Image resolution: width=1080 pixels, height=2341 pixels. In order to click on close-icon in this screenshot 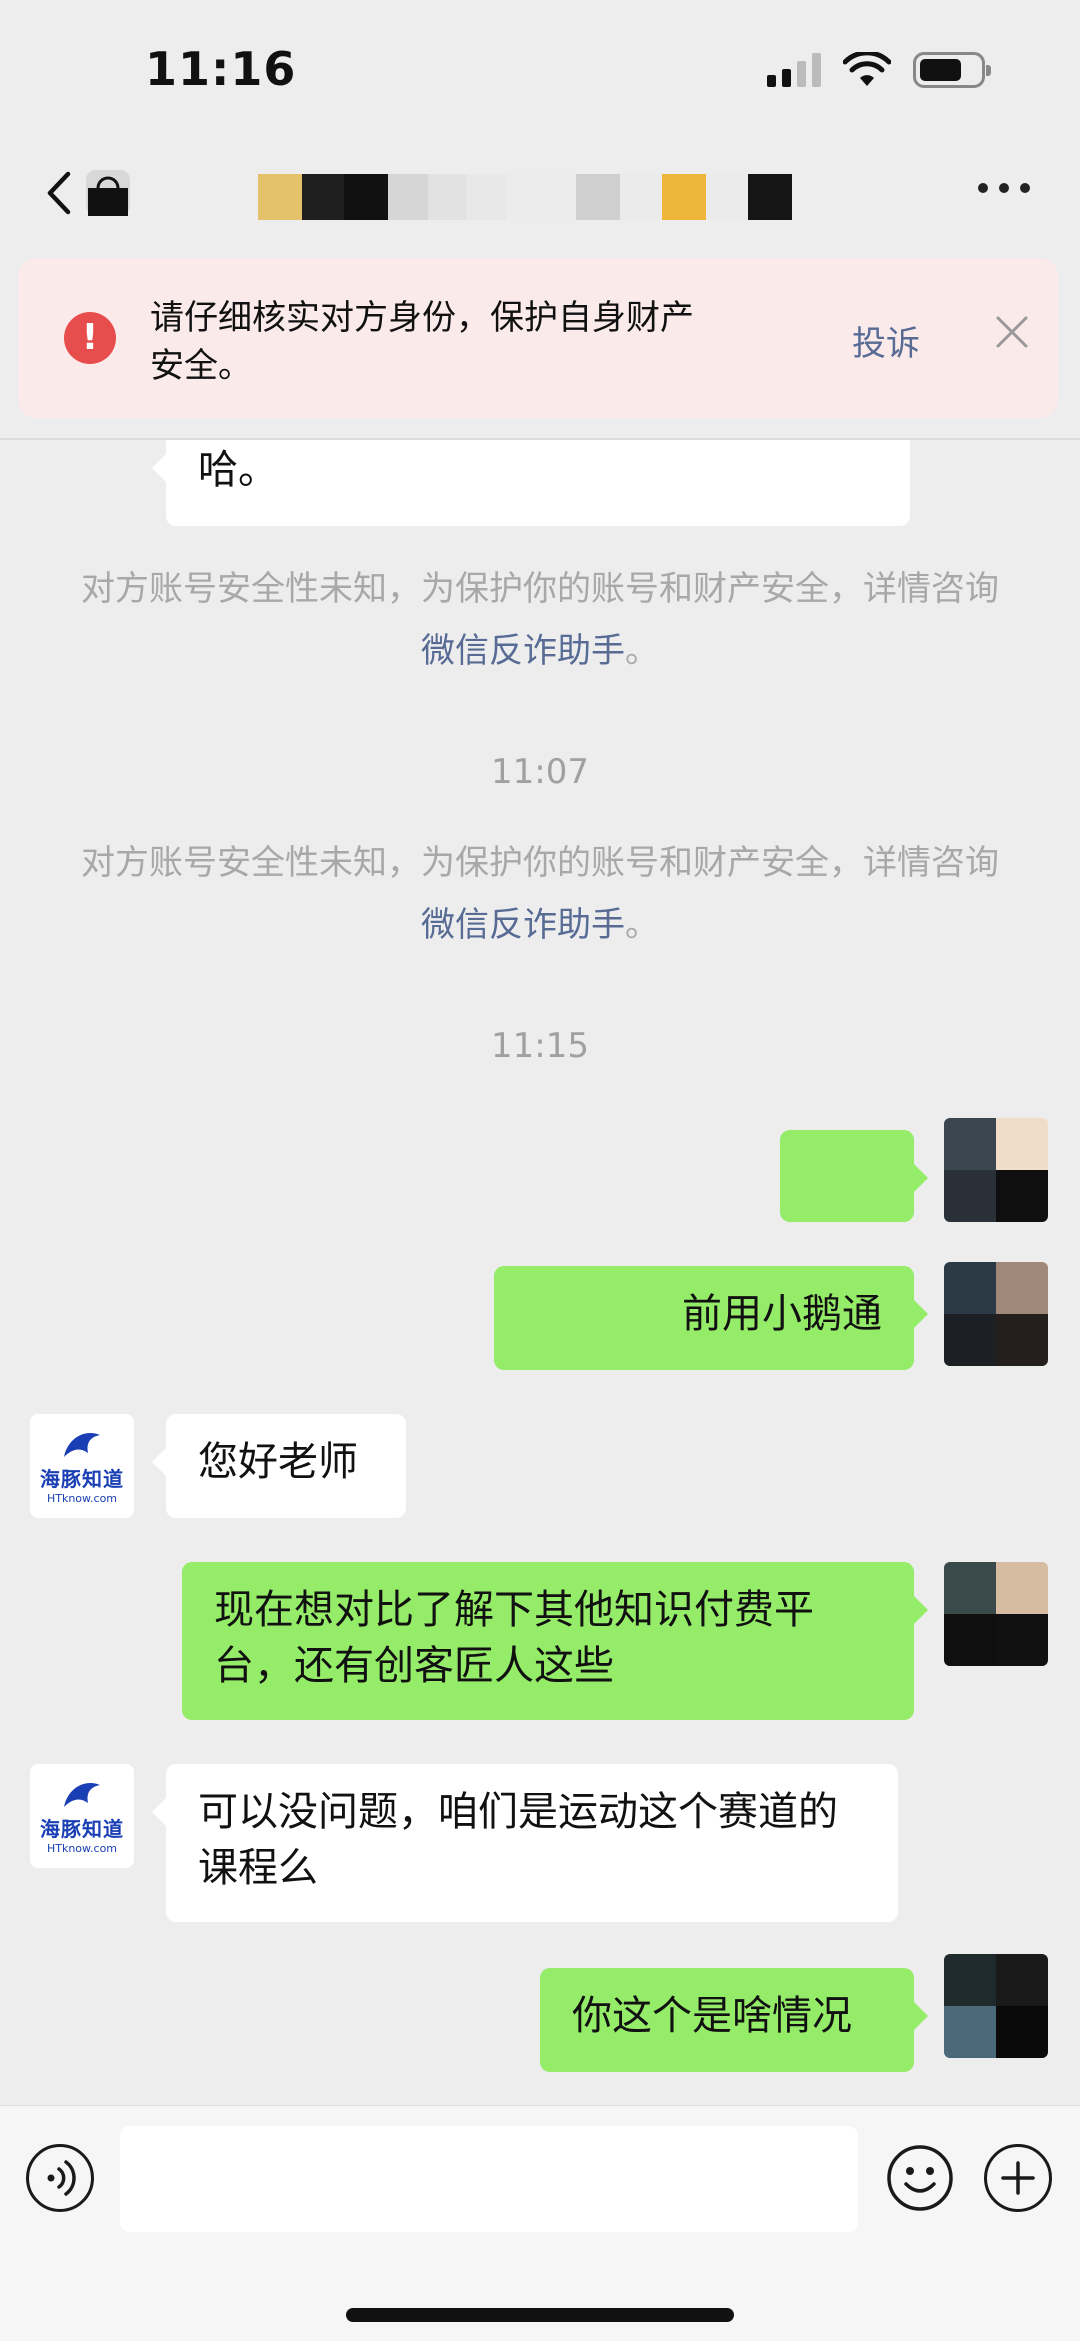, I will do `click(1012, 332)`.